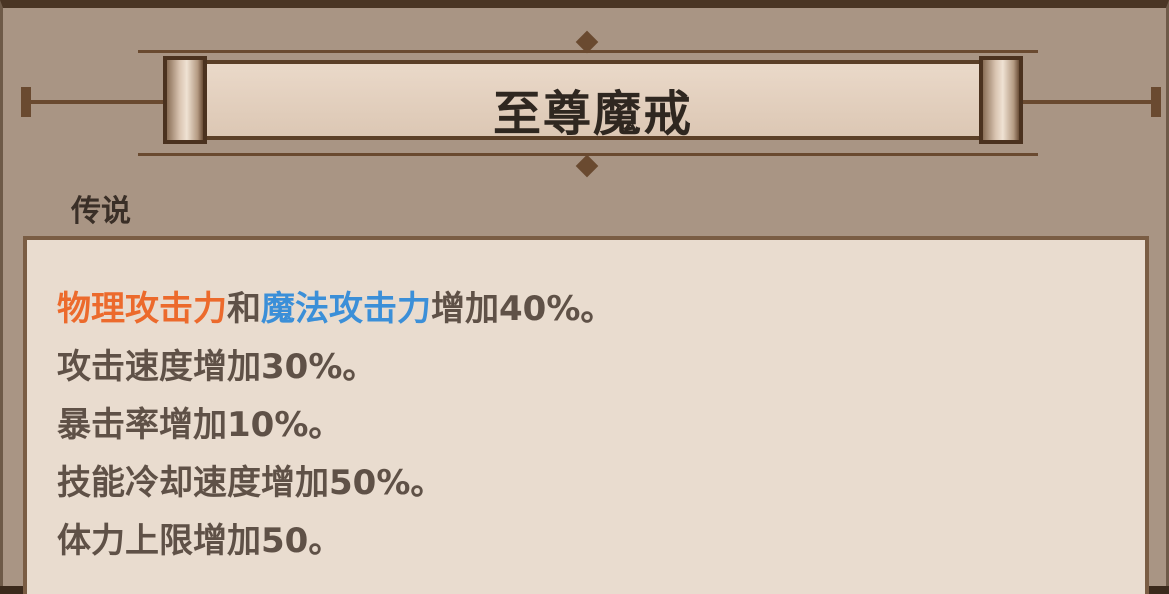 The width and height of the screenshot is (1169, 594). Describe the element at coordinates (26, 102) in the screenshot. I see `ornament-left-cap` at that location.